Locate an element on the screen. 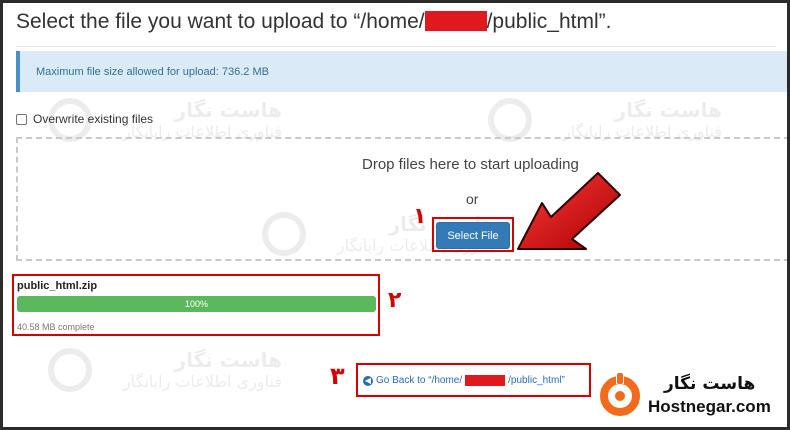  logo-domain: Hostnegar.com is located at coordinates (709, 406).